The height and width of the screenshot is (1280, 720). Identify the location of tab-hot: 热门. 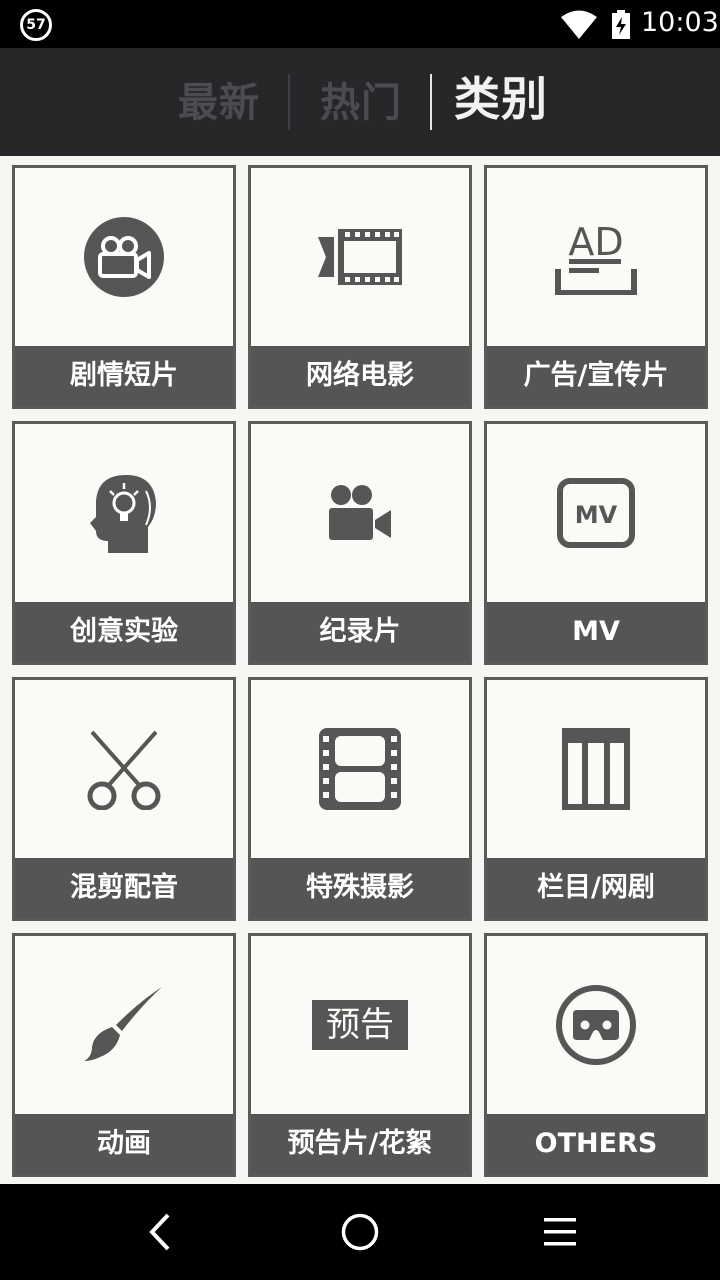
(361, 103).